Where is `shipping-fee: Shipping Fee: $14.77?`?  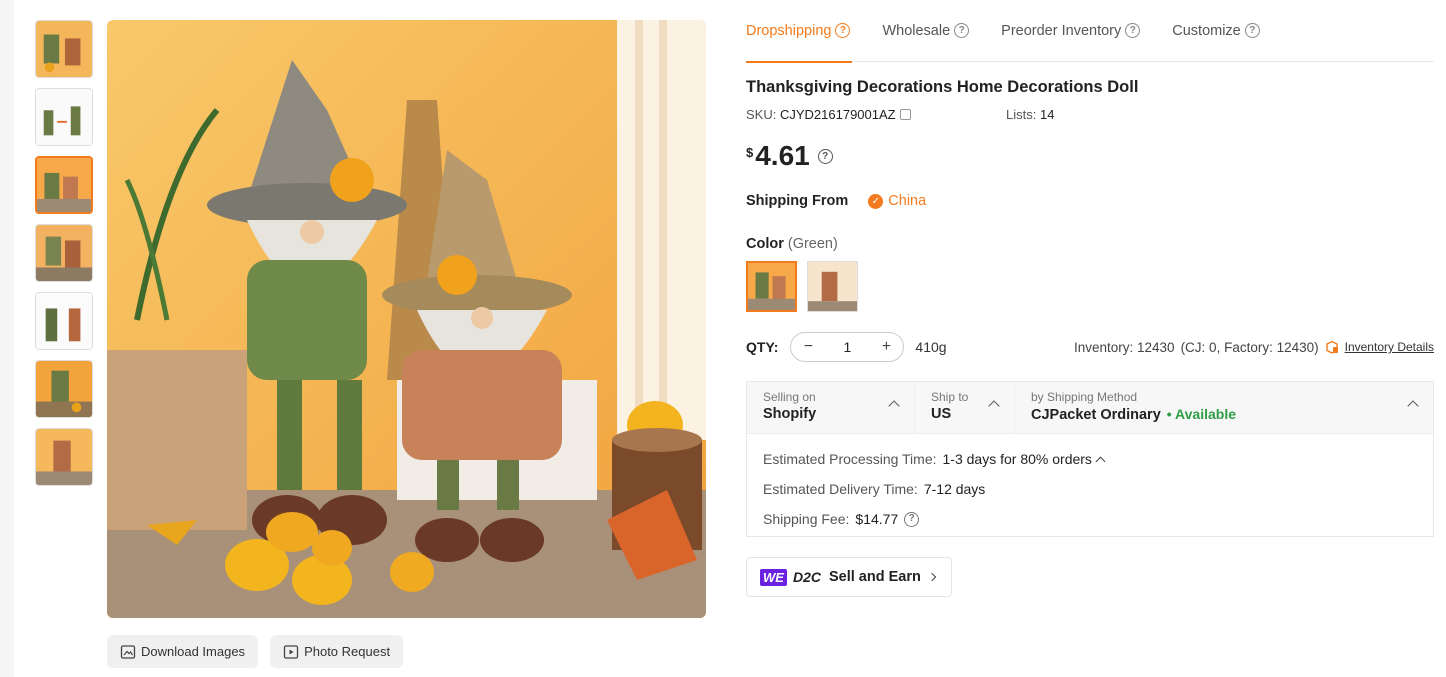
shipping-fee: Shipping Fee: $14.77? is located at coordinates (1090, 519).